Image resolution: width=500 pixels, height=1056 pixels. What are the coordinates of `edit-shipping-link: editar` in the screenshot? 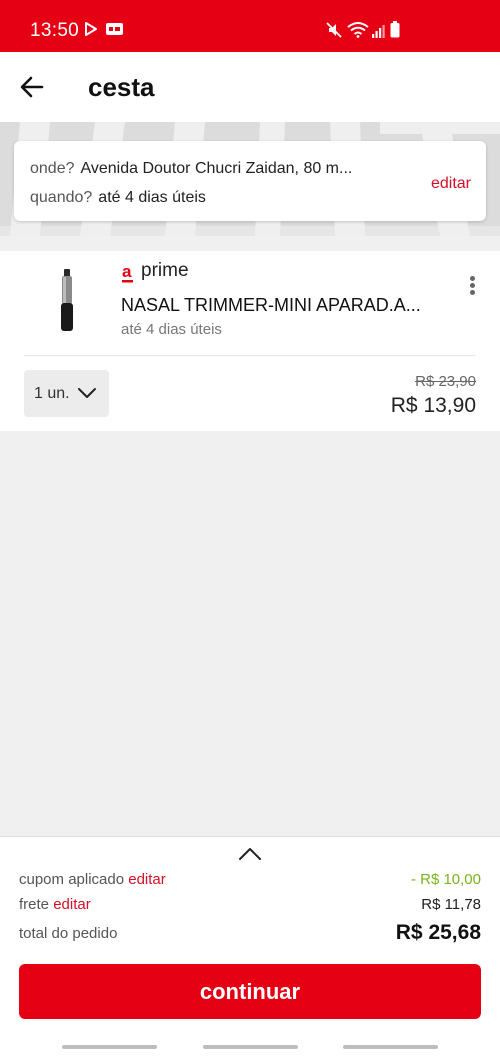 It's located at (72, 904).